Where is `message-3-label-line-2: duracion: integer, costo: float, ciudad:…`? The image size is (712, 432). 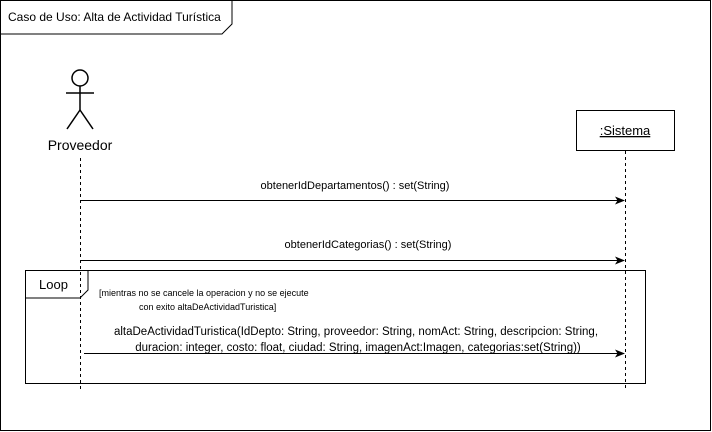
message-3-label-line-2: duracion: integer, costo: float, ciudad:… is located at coordinates (358, 348).